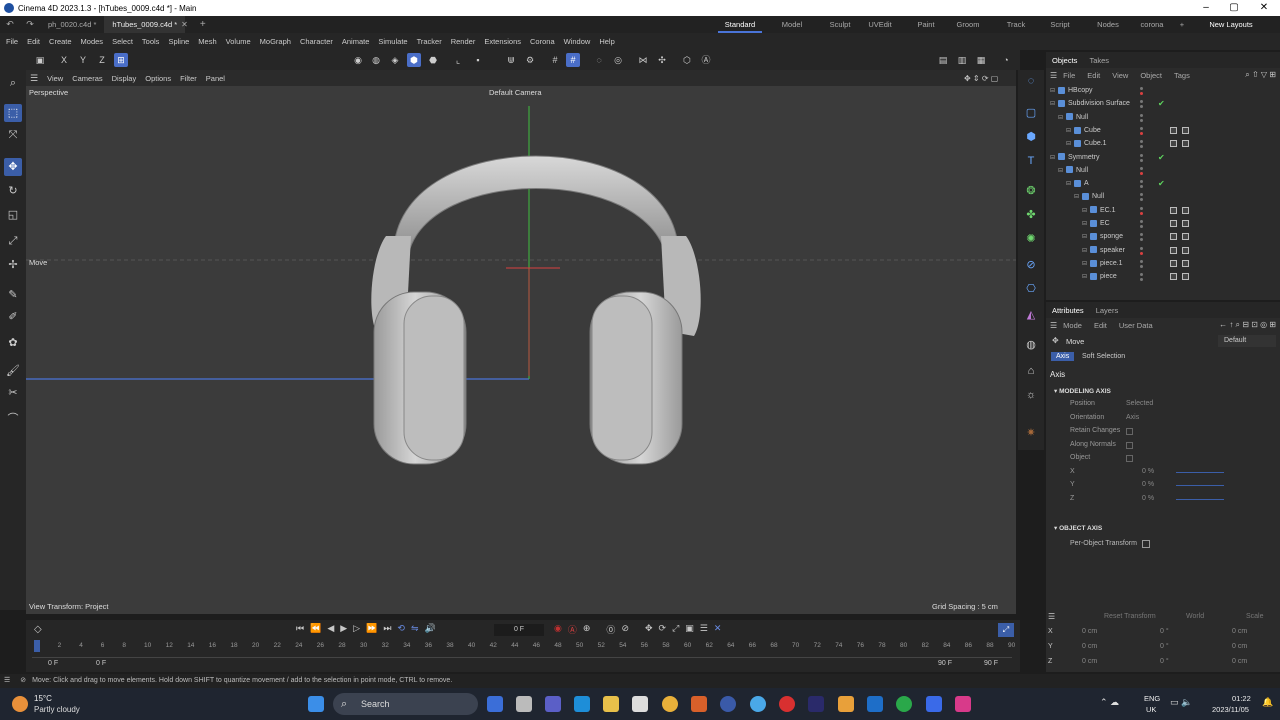 This screenshot has width=1280, height=720. What do you see at coordinates (1053, 325) in the screenshot?
I see `attributes-menu-icon: ☰` at bounding box center [1053, 325].